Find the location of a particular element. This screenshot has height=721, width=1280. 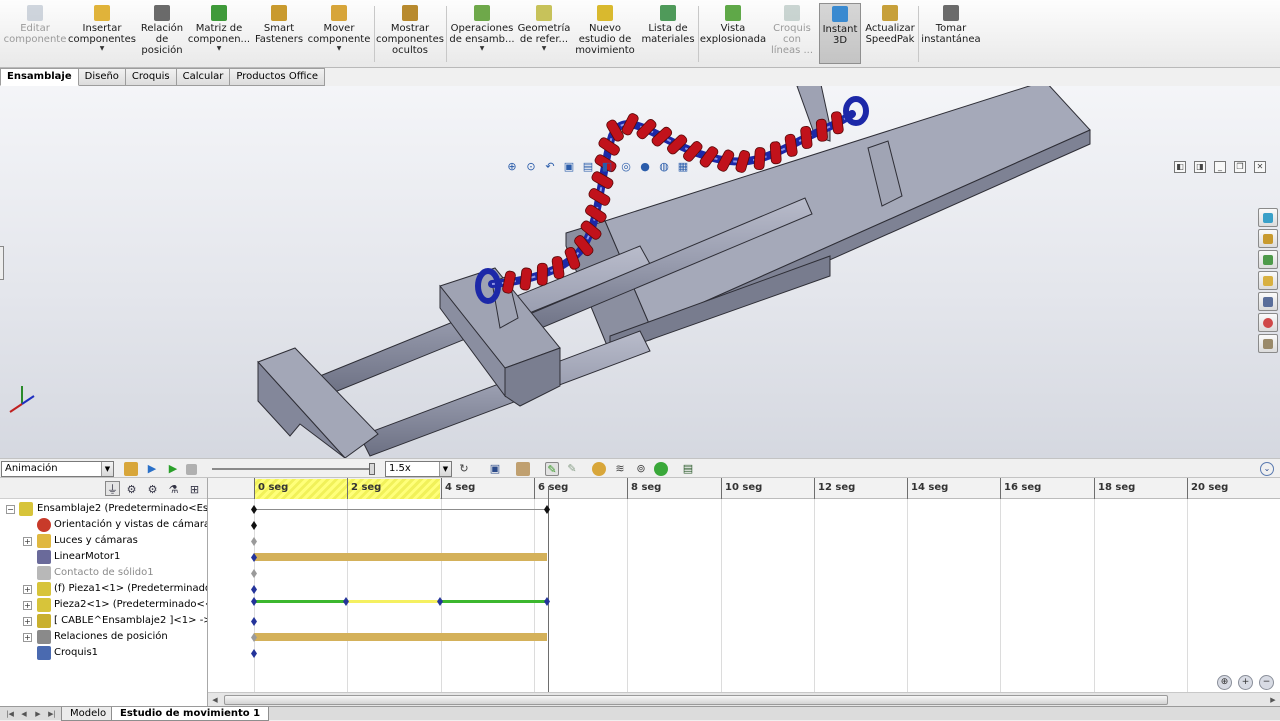

tab-ensamblaje: Ensamblaje is located at coordinates (39, 77).